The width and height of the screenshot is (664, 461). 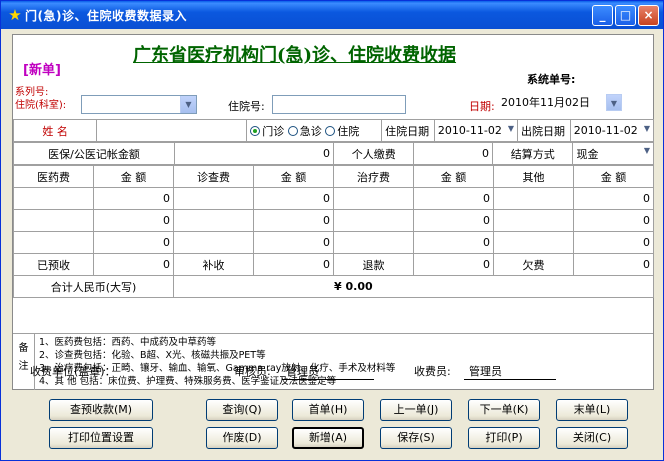 I want to click on total-row: 合计人民币(大写) ¥ 0.00, so click(x=333, y=286).